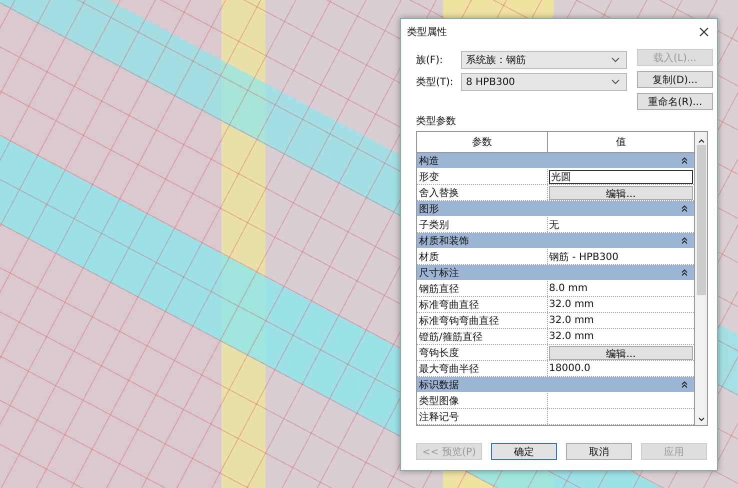  Describe the element at coordinates (704, 32) in the screenshot. I see `close-icon` at that location.